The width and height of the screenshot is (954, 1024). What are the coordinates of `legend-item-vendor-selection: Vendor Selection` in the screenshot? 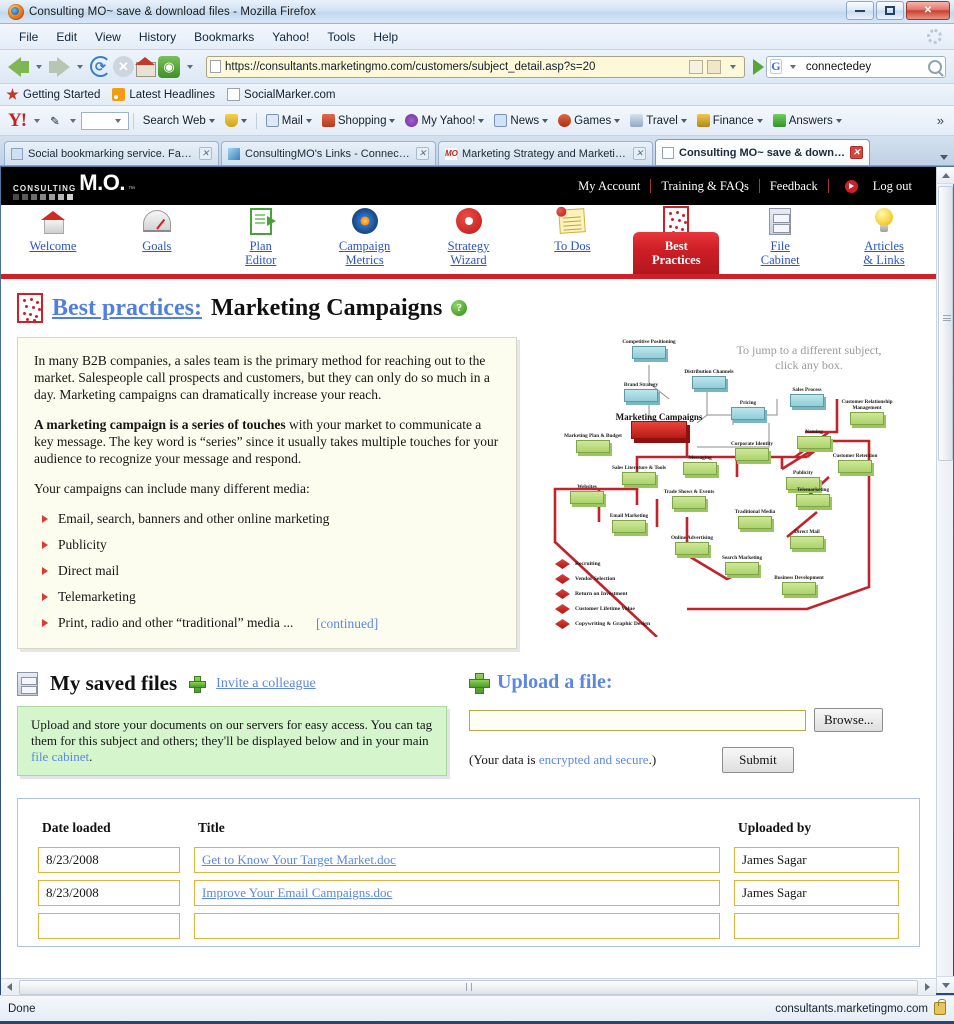 It's located at (602, 579).